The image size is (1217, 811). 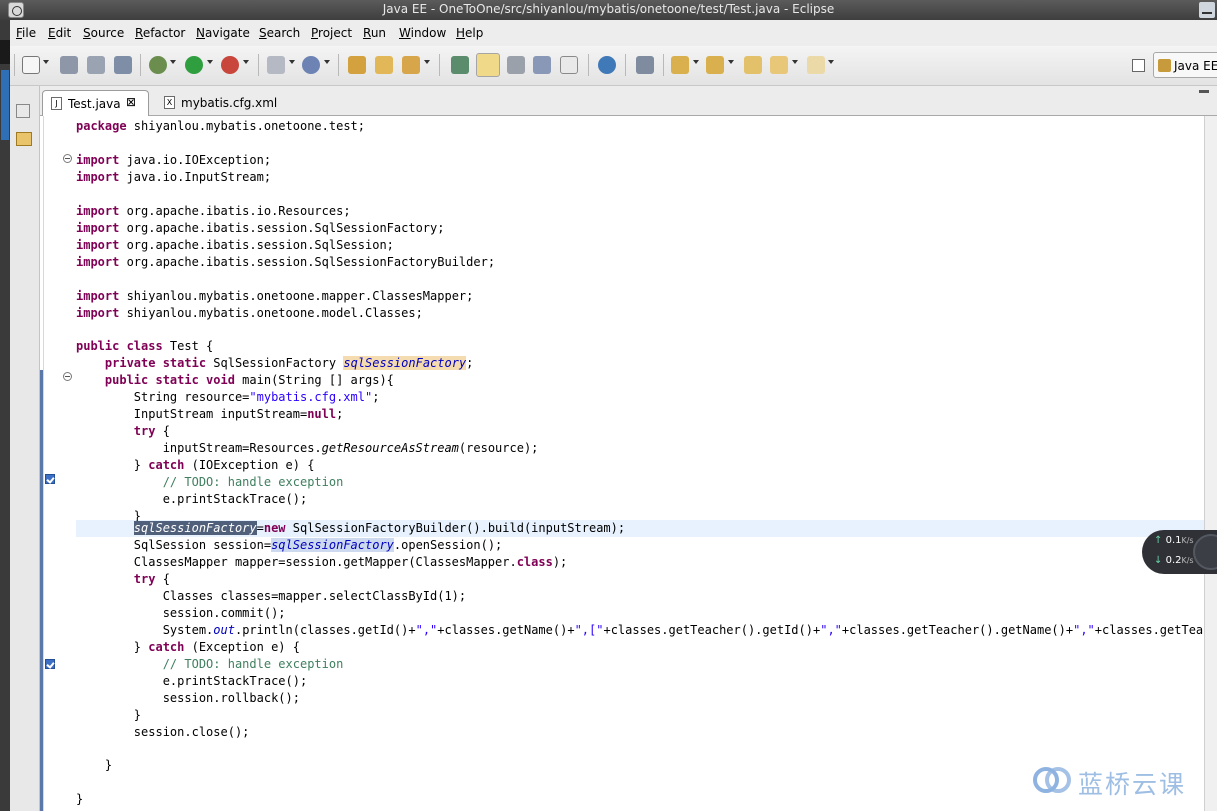 I want to click on new-class-icon, so click(x=311, y=65).